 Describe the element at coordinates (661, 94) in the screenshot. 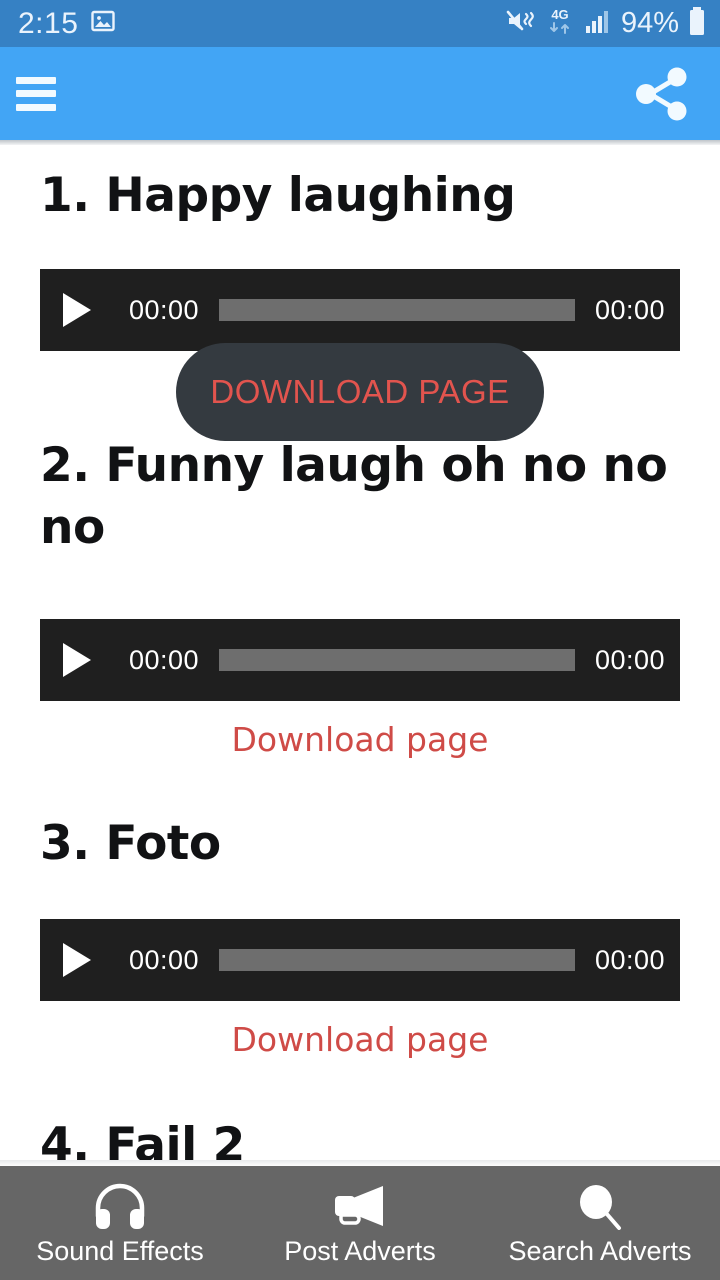

I see `share-icon` at that location.